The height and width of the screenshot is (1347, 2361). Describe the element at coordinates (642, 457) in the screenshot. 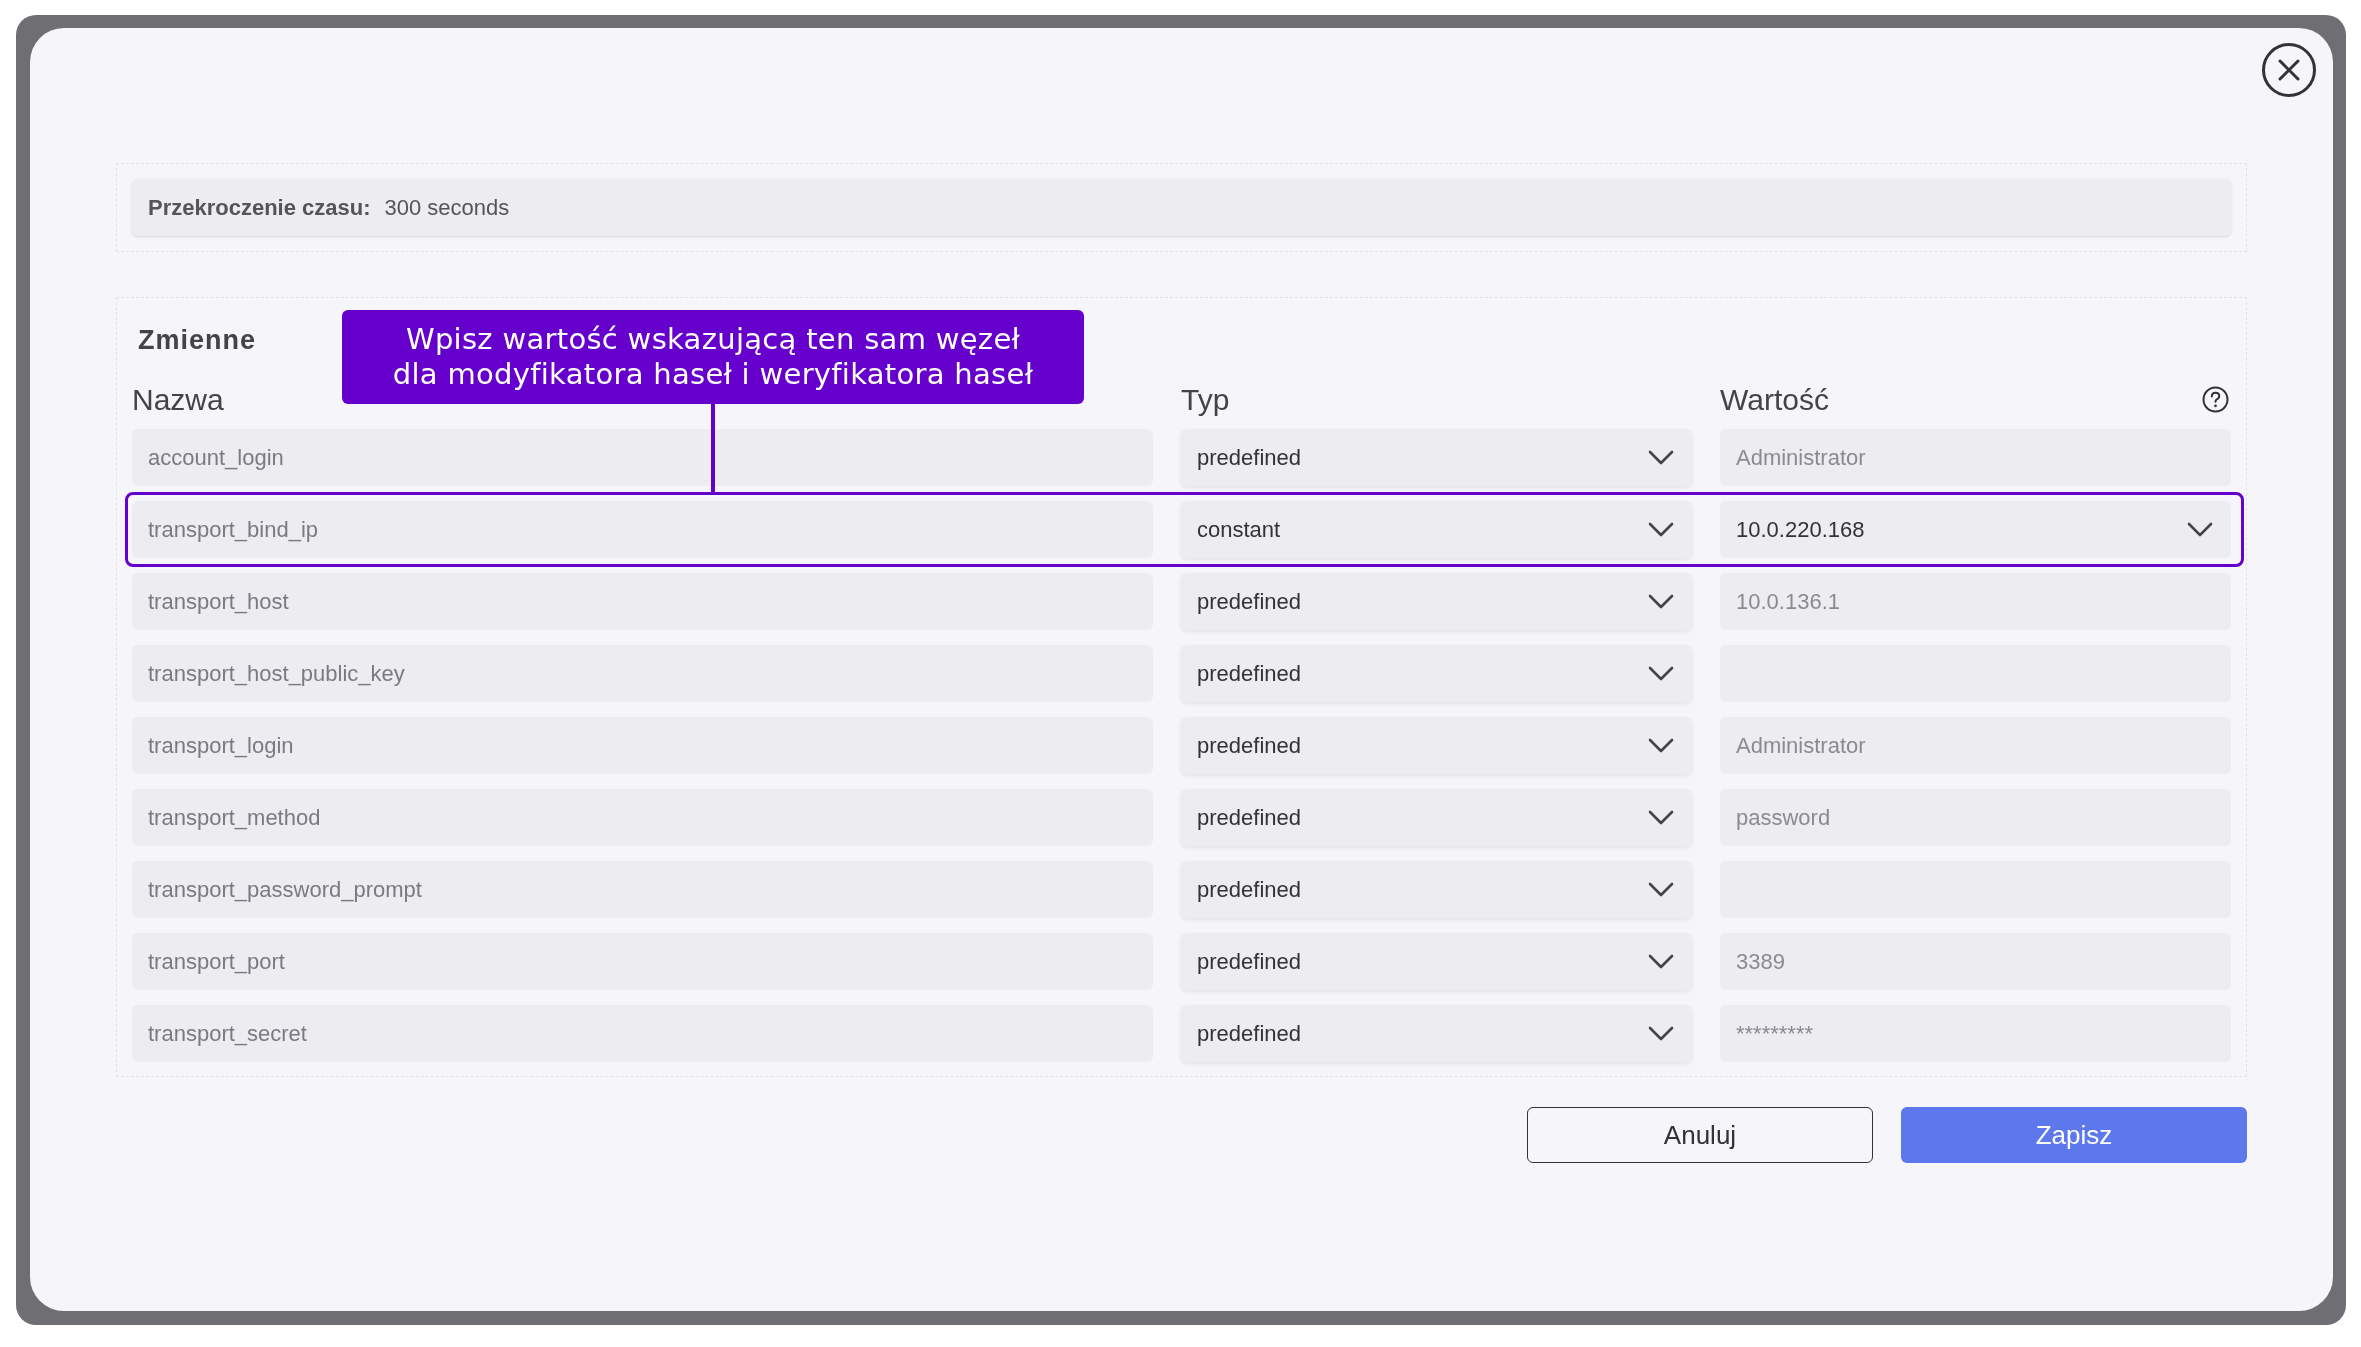

I see `name-field: account_login` at that location.